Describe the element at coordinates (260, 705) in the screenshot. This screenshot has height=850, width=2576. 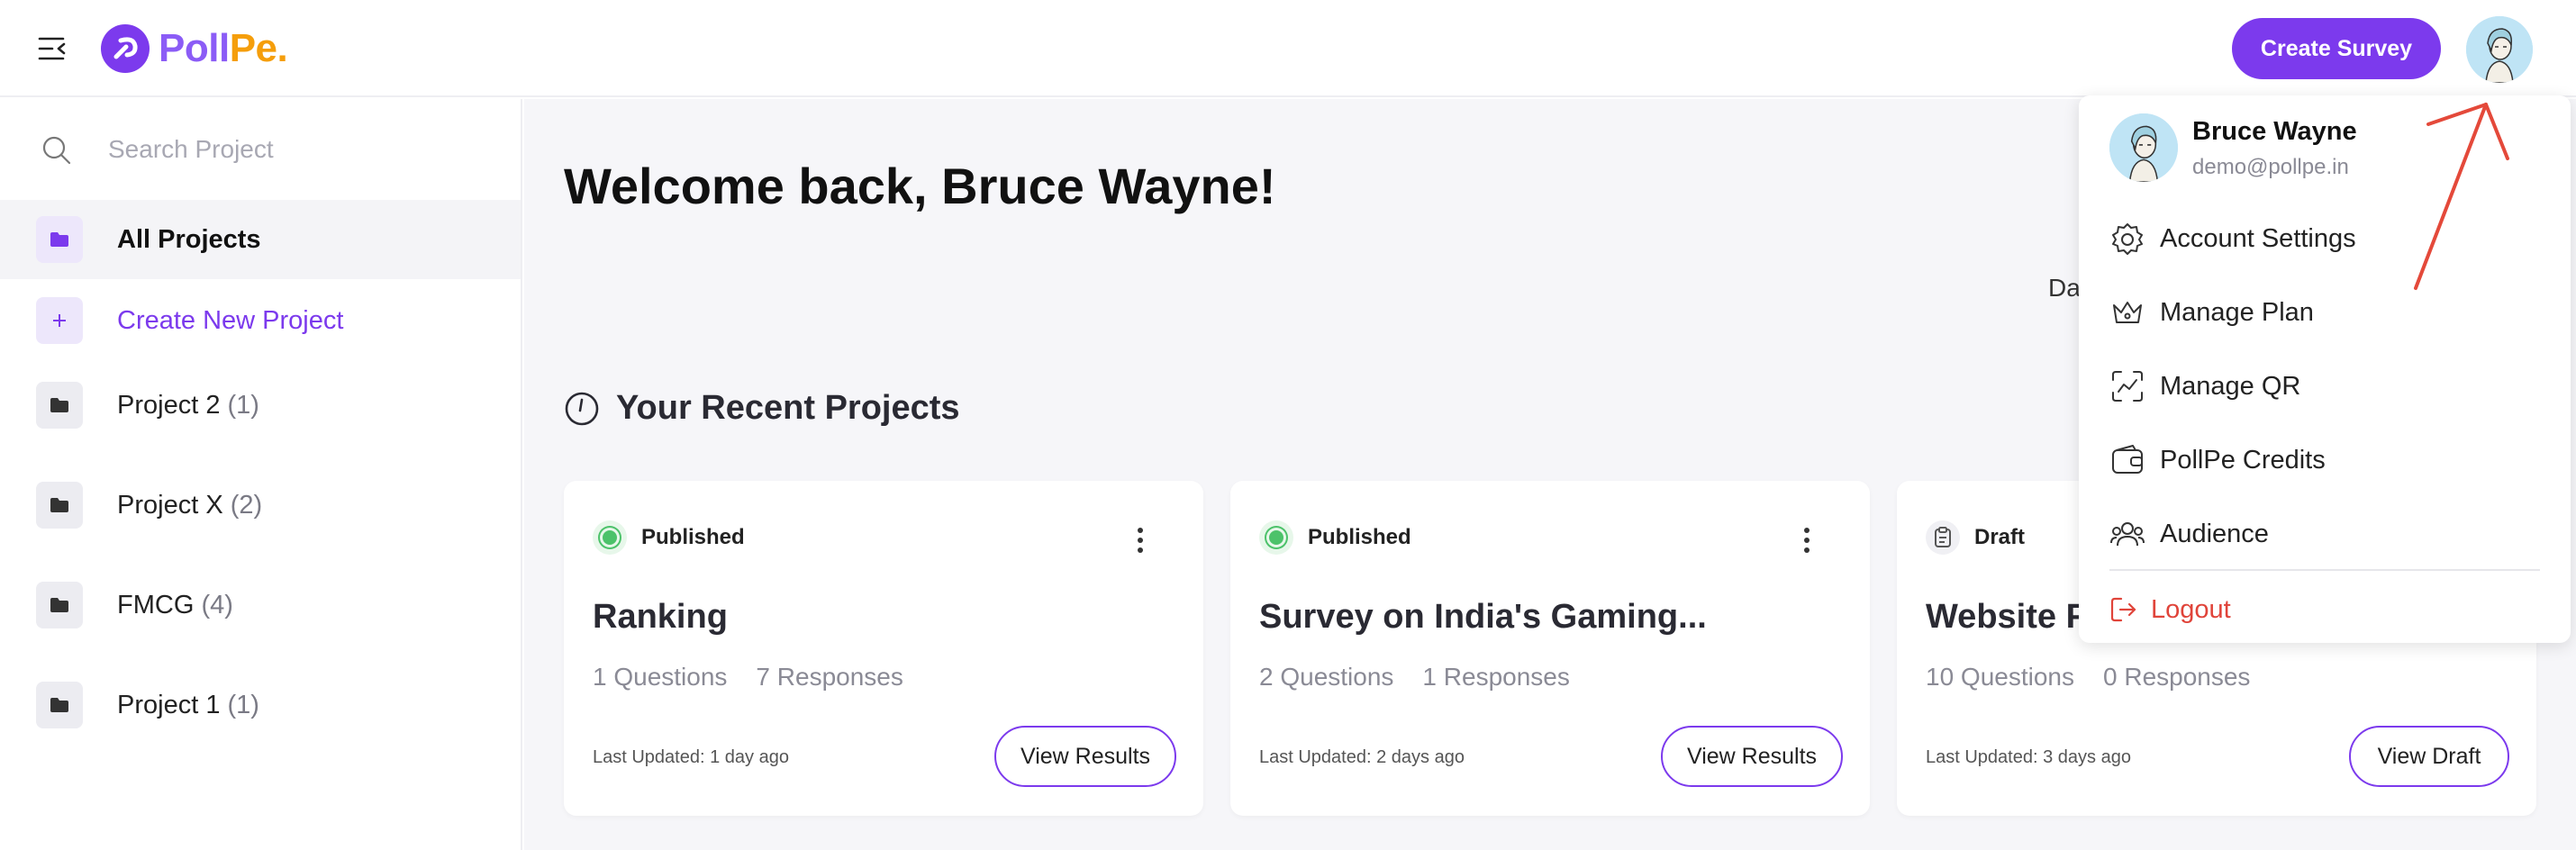
I see `sidebar-item-project: Project 1 (1)` at that location.